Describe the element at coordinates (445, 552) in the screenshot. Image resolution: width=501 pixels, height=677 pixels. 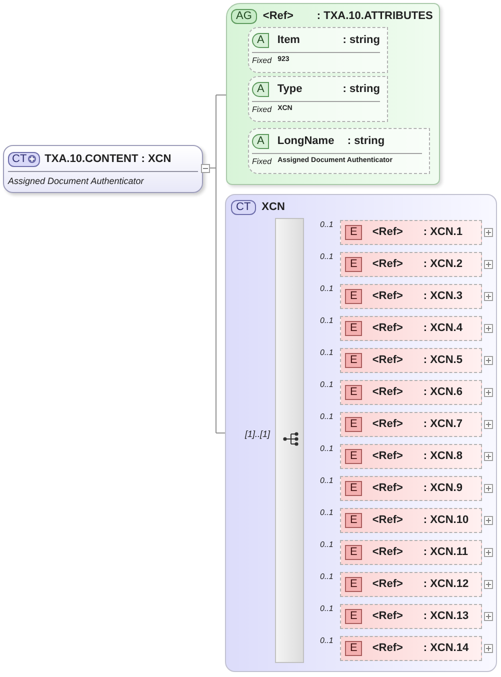
I see `element-type: : XCN.11` at that location.